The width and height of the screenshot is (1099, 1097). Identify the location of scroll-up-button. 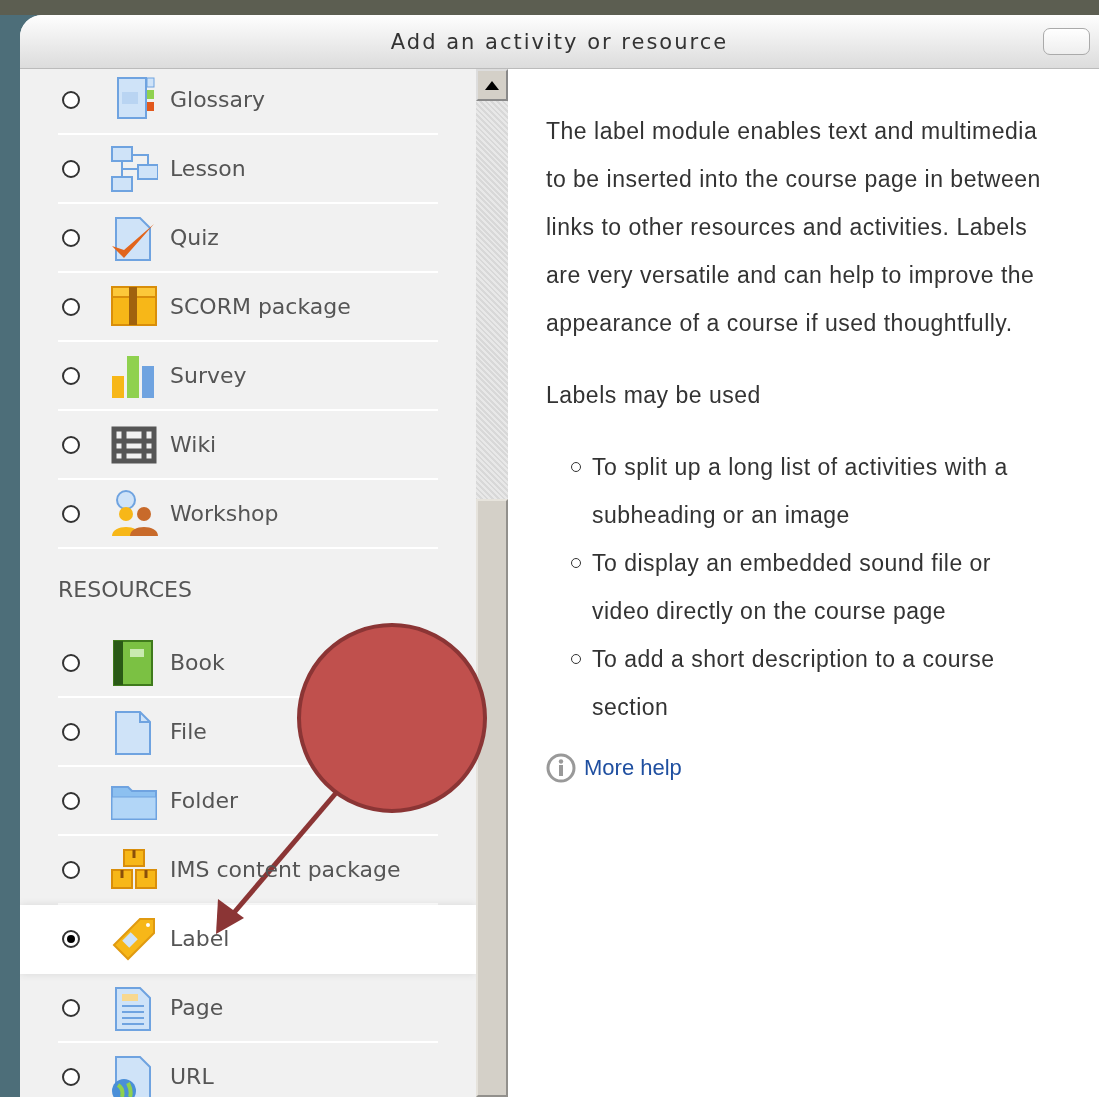
(492, 85).